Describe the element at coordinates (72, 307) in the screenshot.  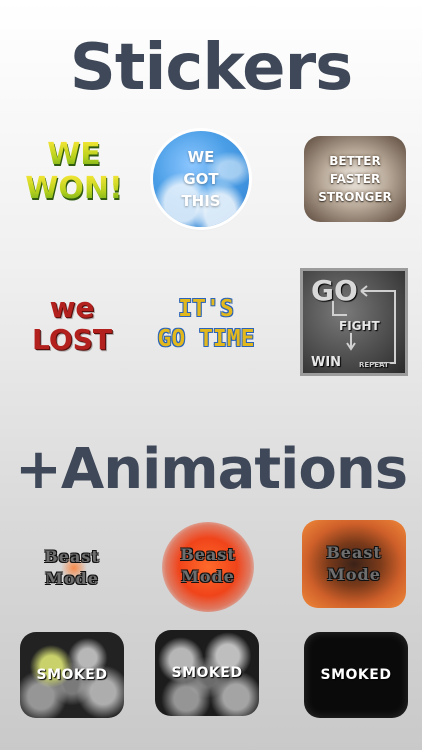
I see `we-lost-line1: we` at that location.